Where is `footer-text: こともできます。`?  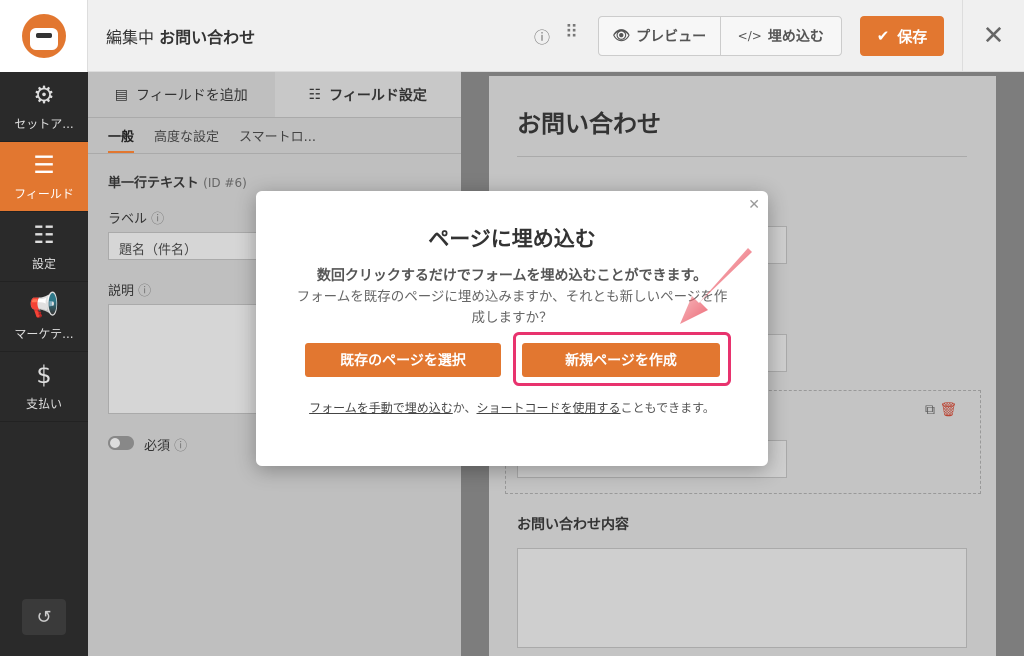 footer-text: こともできます。 is located at coordinates (667, 408).